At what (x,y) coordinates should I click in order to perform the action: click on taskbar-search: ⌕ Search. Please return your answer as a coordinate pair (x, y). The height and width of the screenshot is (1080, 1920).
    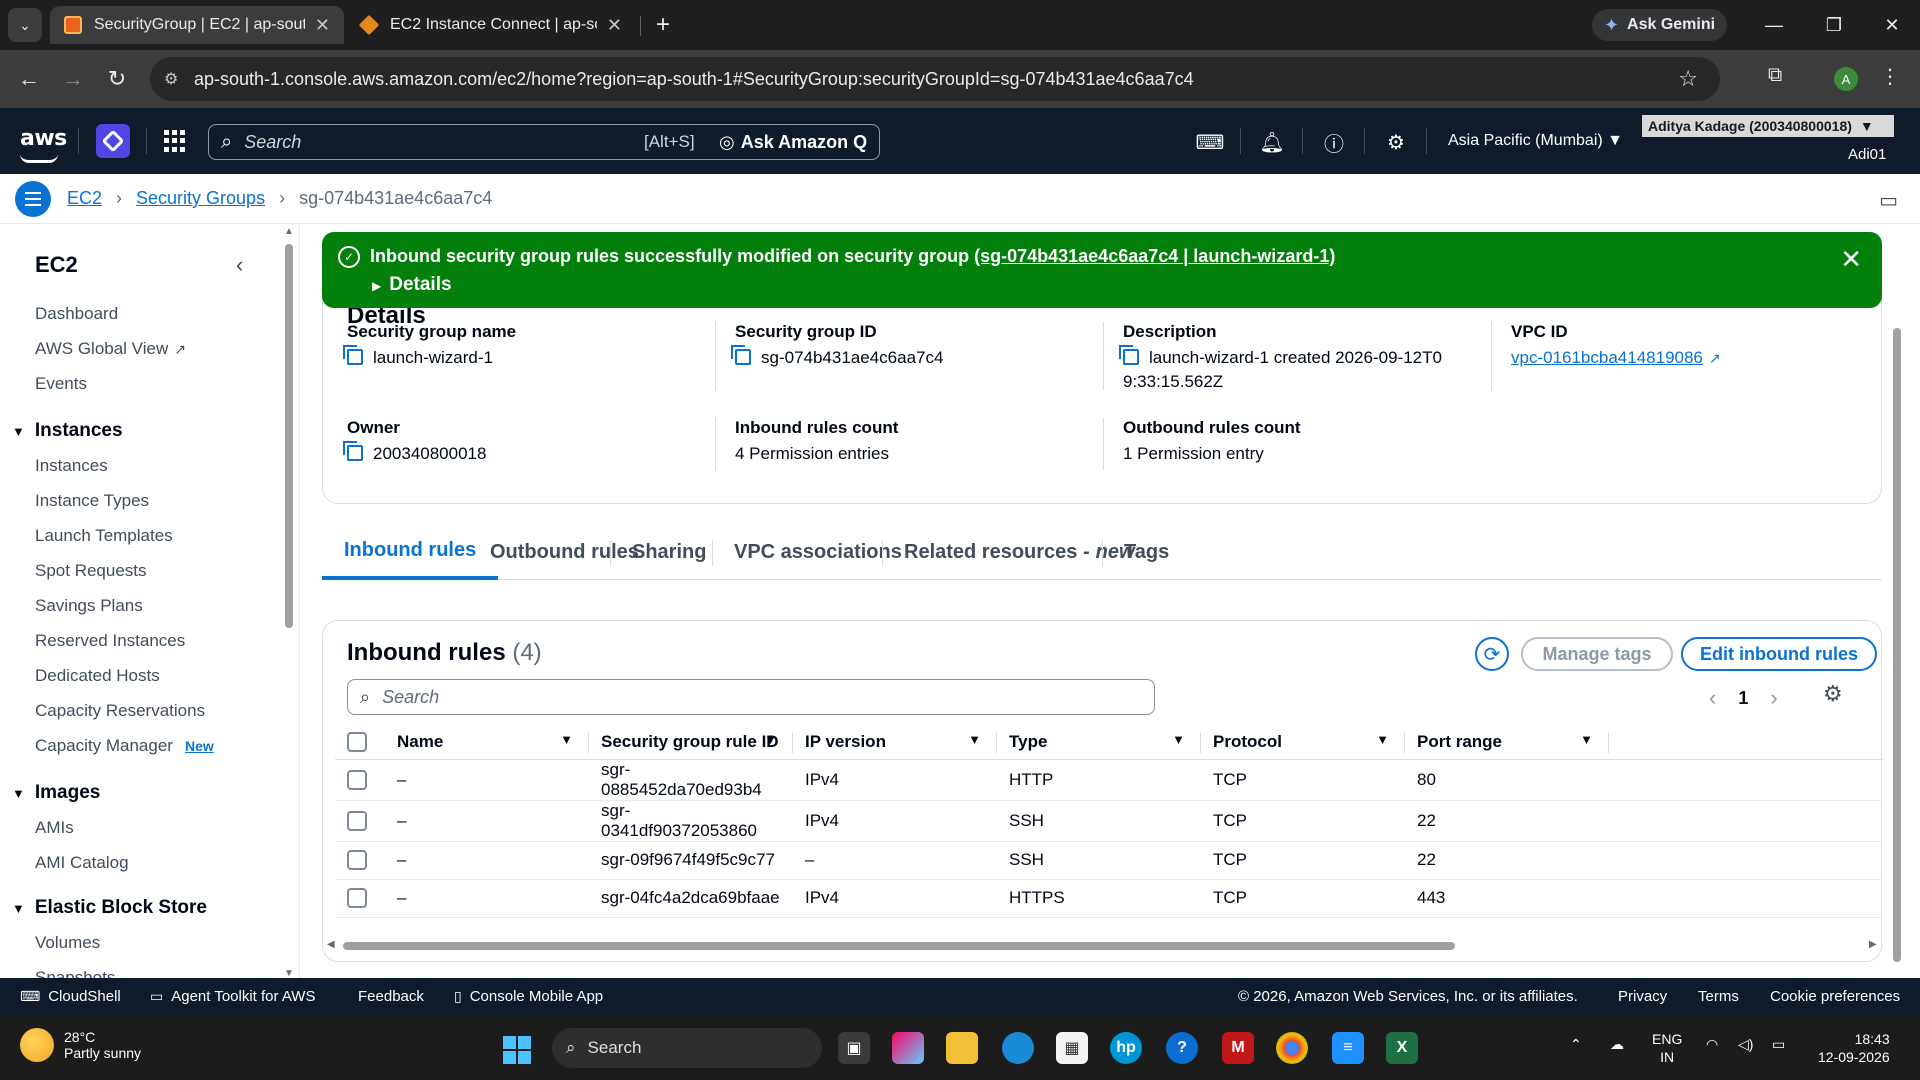
    Looking at the image, I should click on (687, 1048).